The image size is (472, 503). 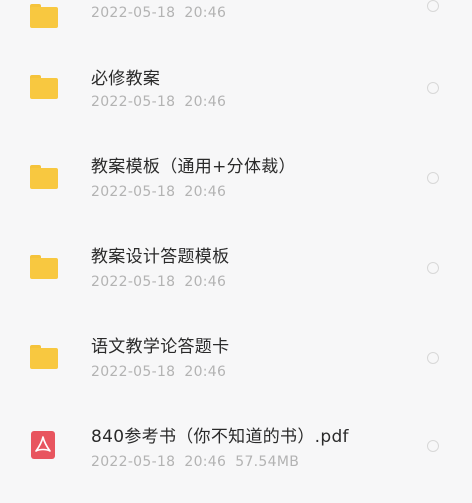 I want to click on file-name: 教案设计答题模板, so click(x=160, y=257).